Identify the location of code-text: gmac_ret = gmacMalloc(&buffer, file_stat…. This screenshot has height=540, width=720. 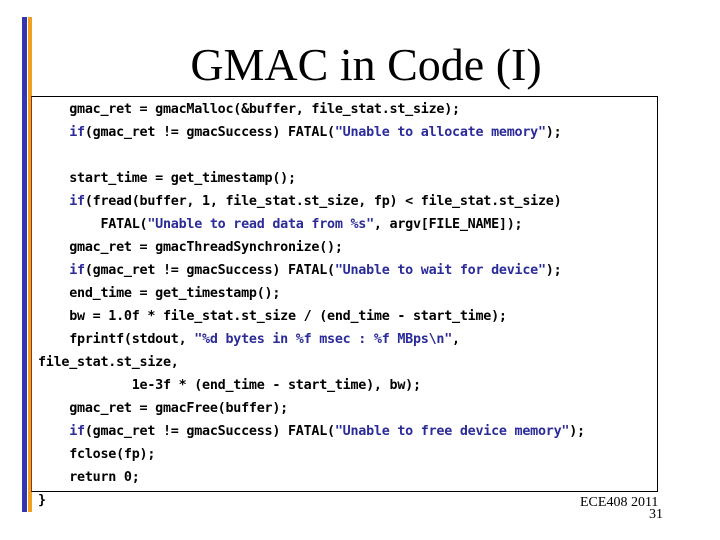
(249, 109).